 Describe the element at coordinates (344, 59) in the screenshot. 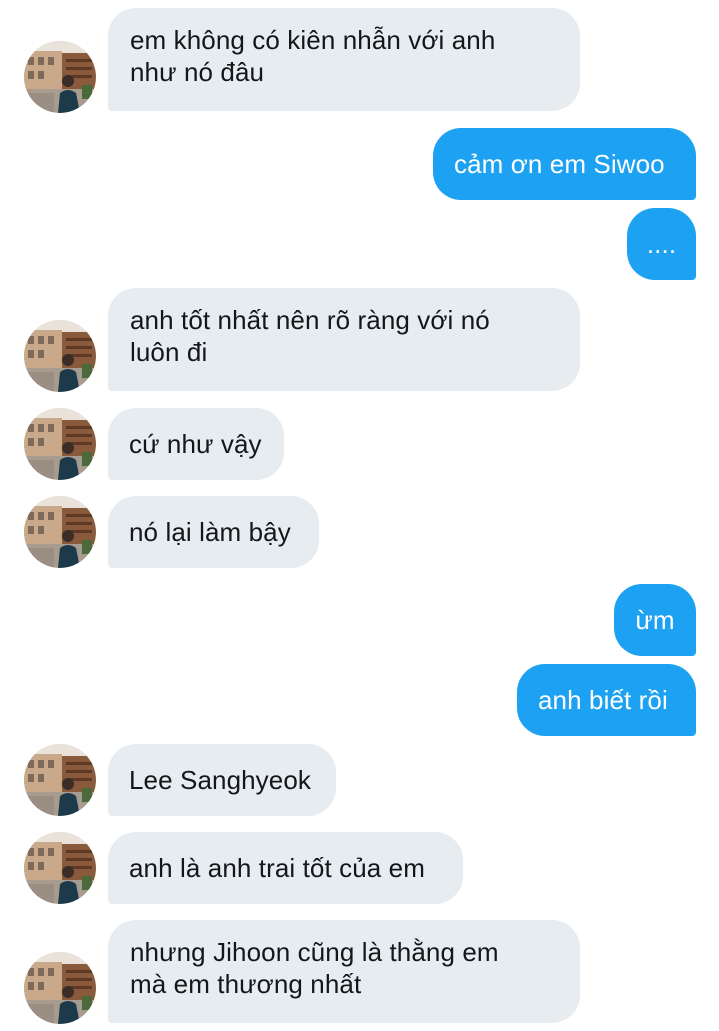

I see `incoming-message-bubble: em không có kiên nhẫn với anh như nó đâu` at that location.